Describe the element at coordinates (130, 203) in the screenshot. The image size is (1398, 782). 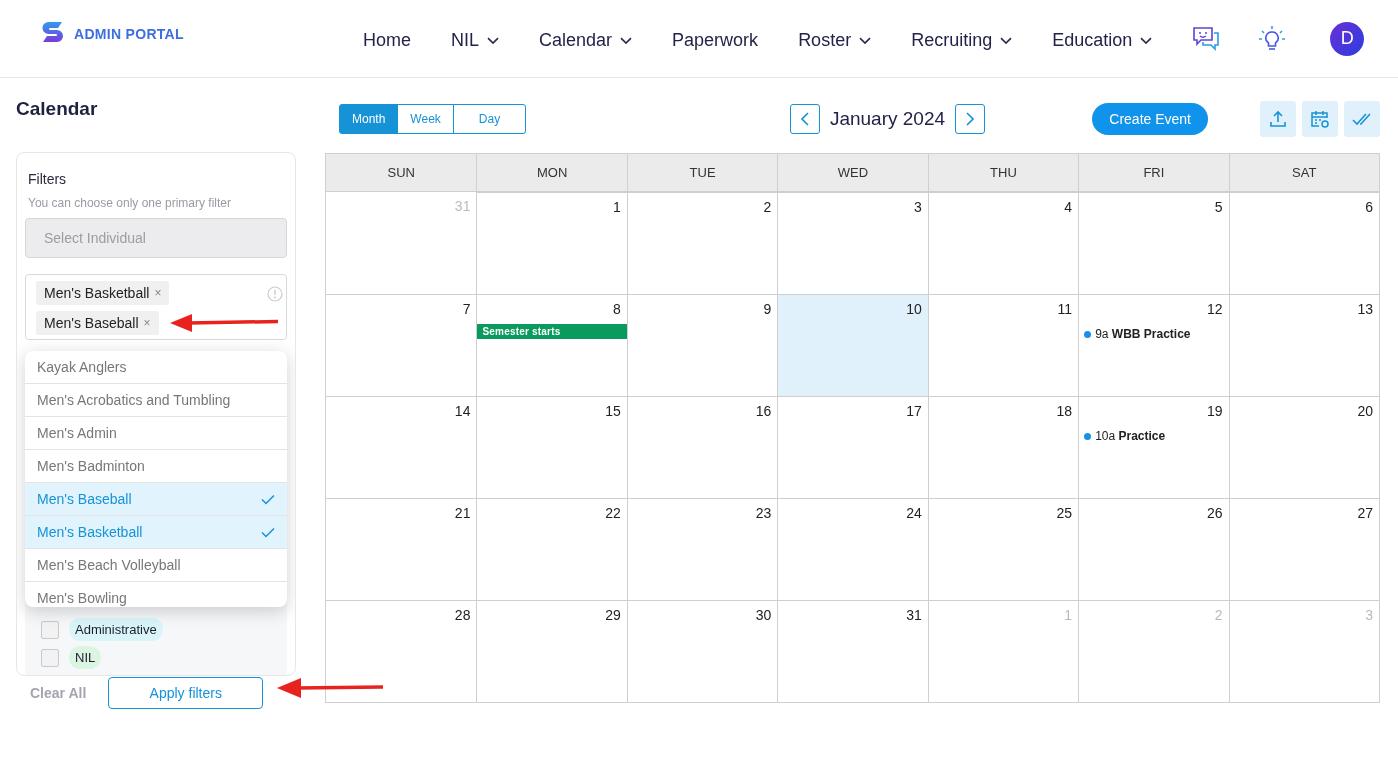
I see `filters-hint: You can choose only one primary filter` at that location.